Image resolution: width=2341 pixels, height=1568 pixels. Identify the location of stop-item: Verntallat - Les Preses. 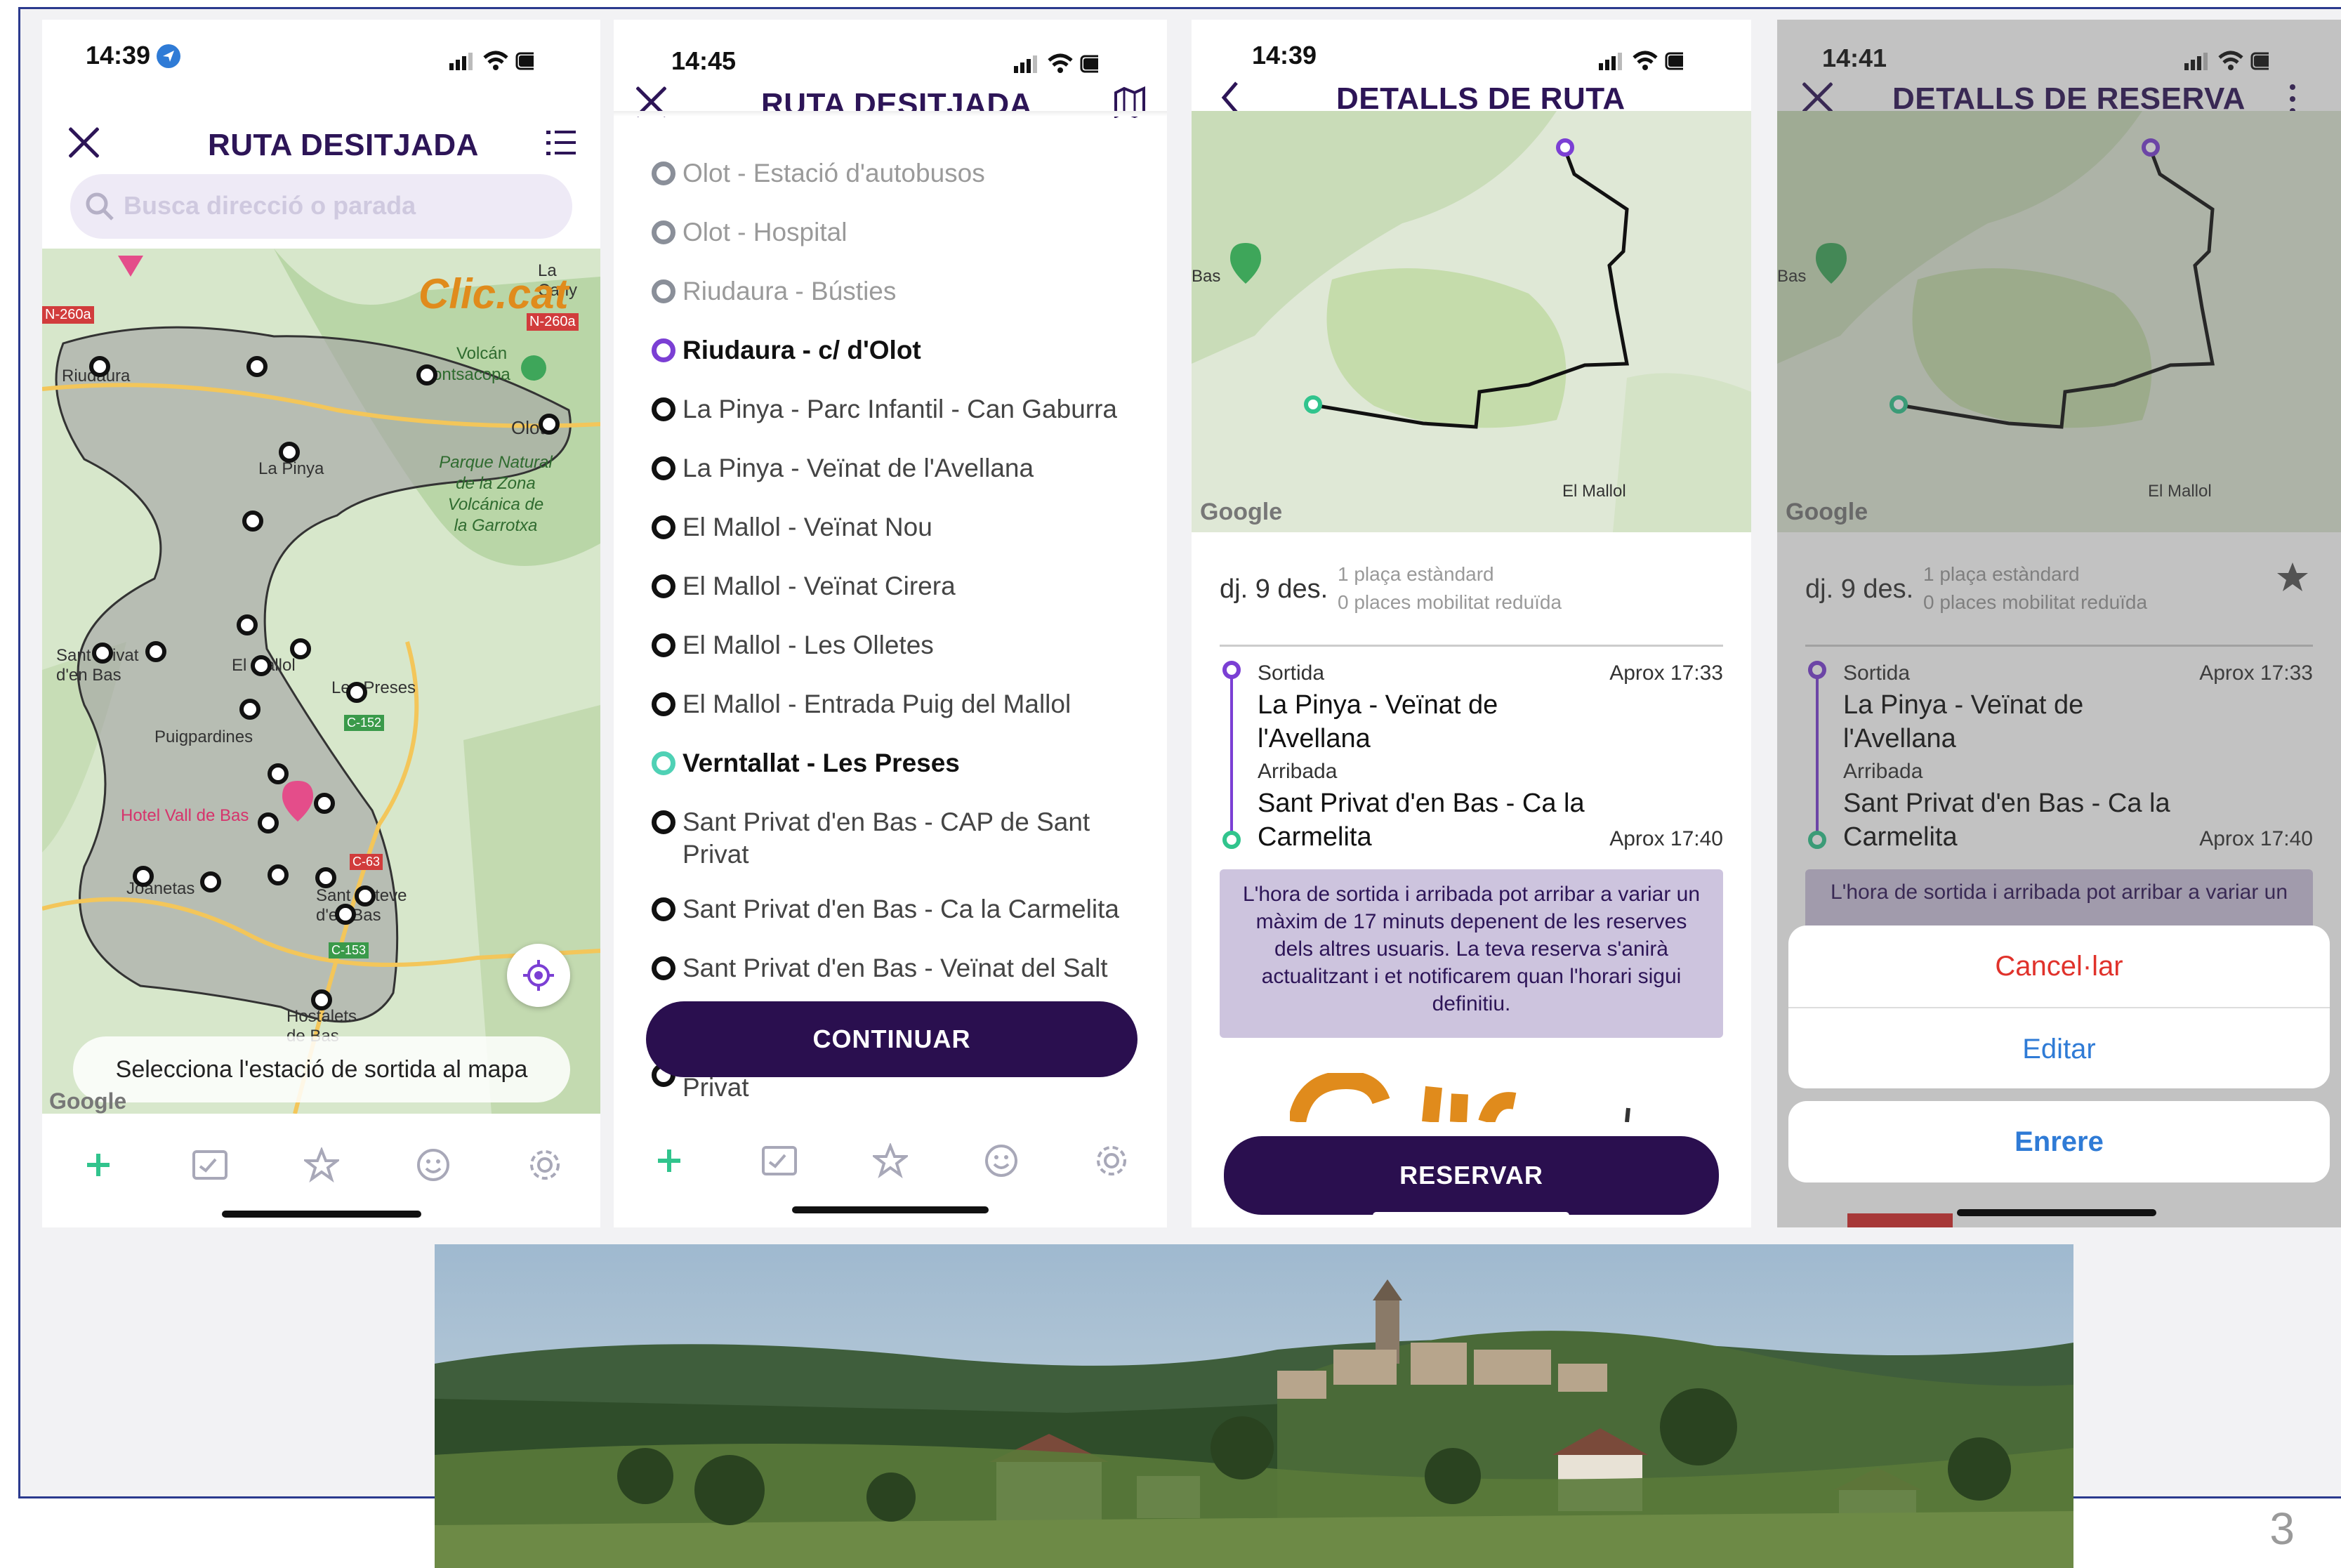
(897, 776).